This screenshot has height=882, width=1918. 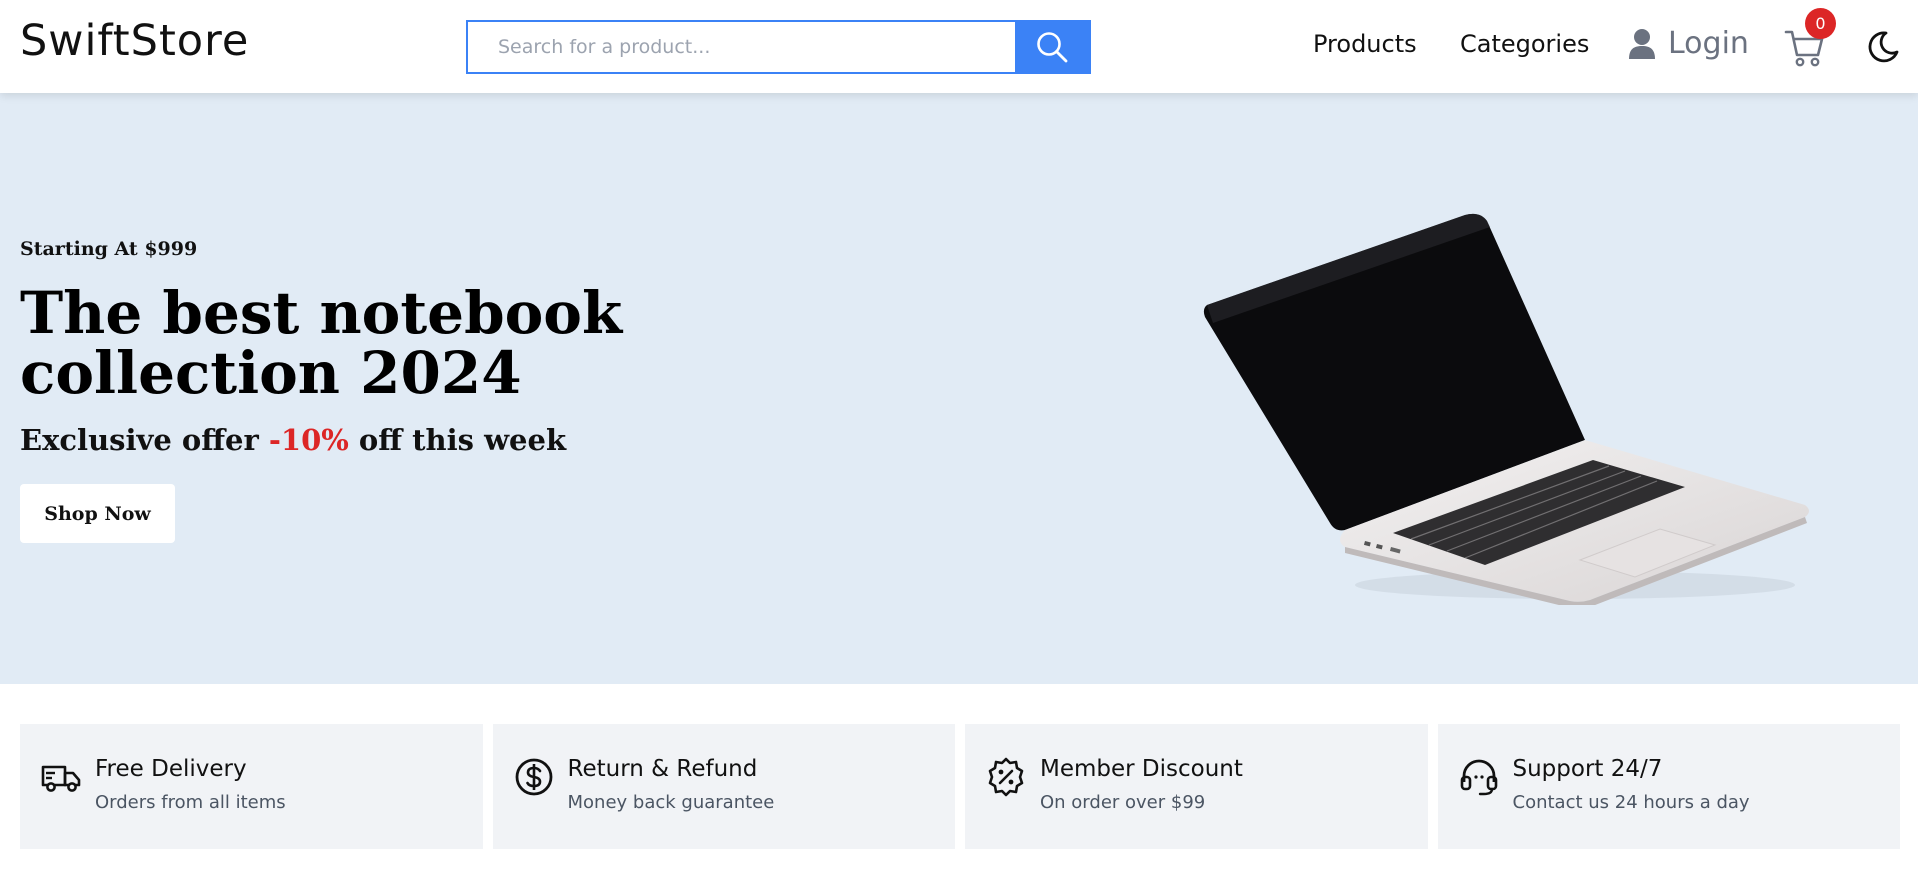 I want to click on search-bar, so click(x=778, y=47).